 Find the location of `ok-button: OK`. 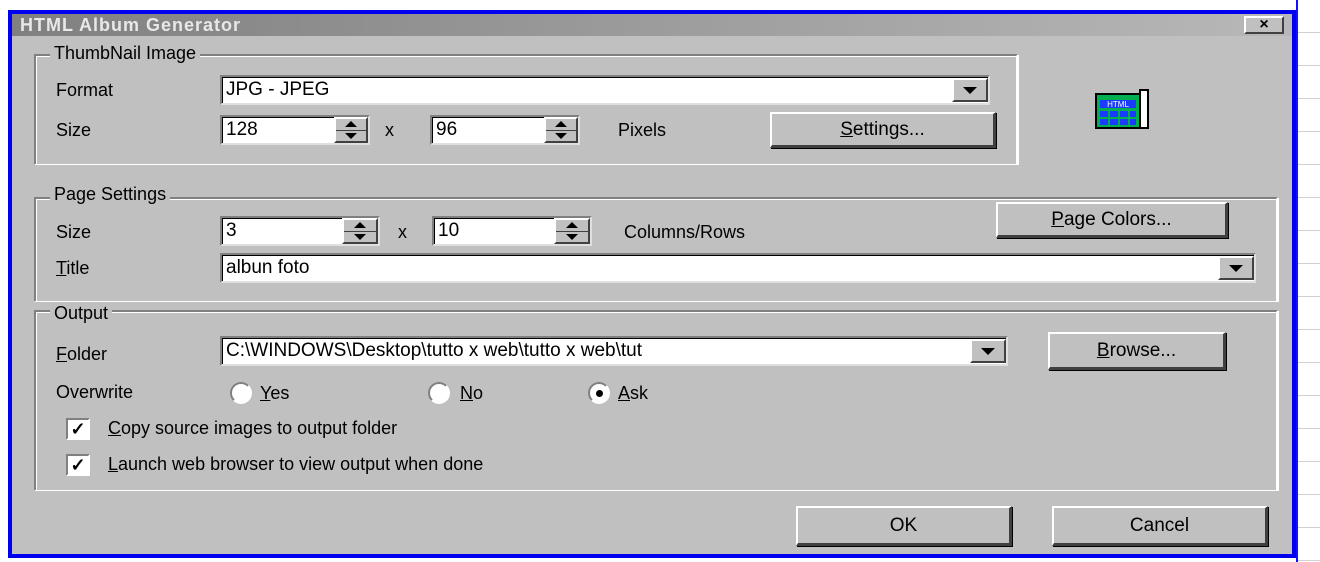

ok-button: OK is located at coordinates (904, 526).